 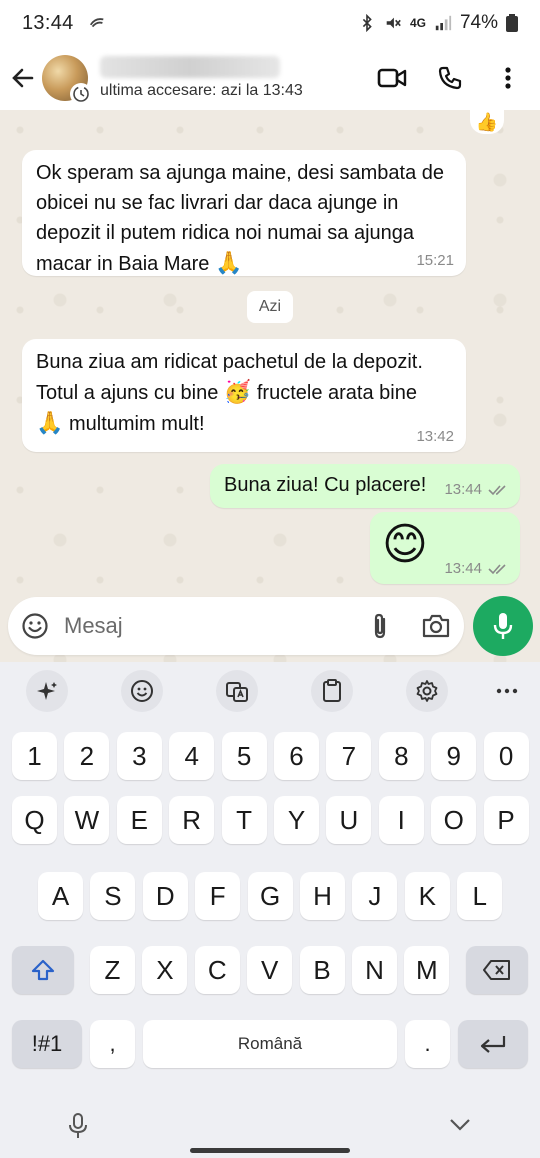 I want to click on emoji-panel-button, so click(x=142, y=691).